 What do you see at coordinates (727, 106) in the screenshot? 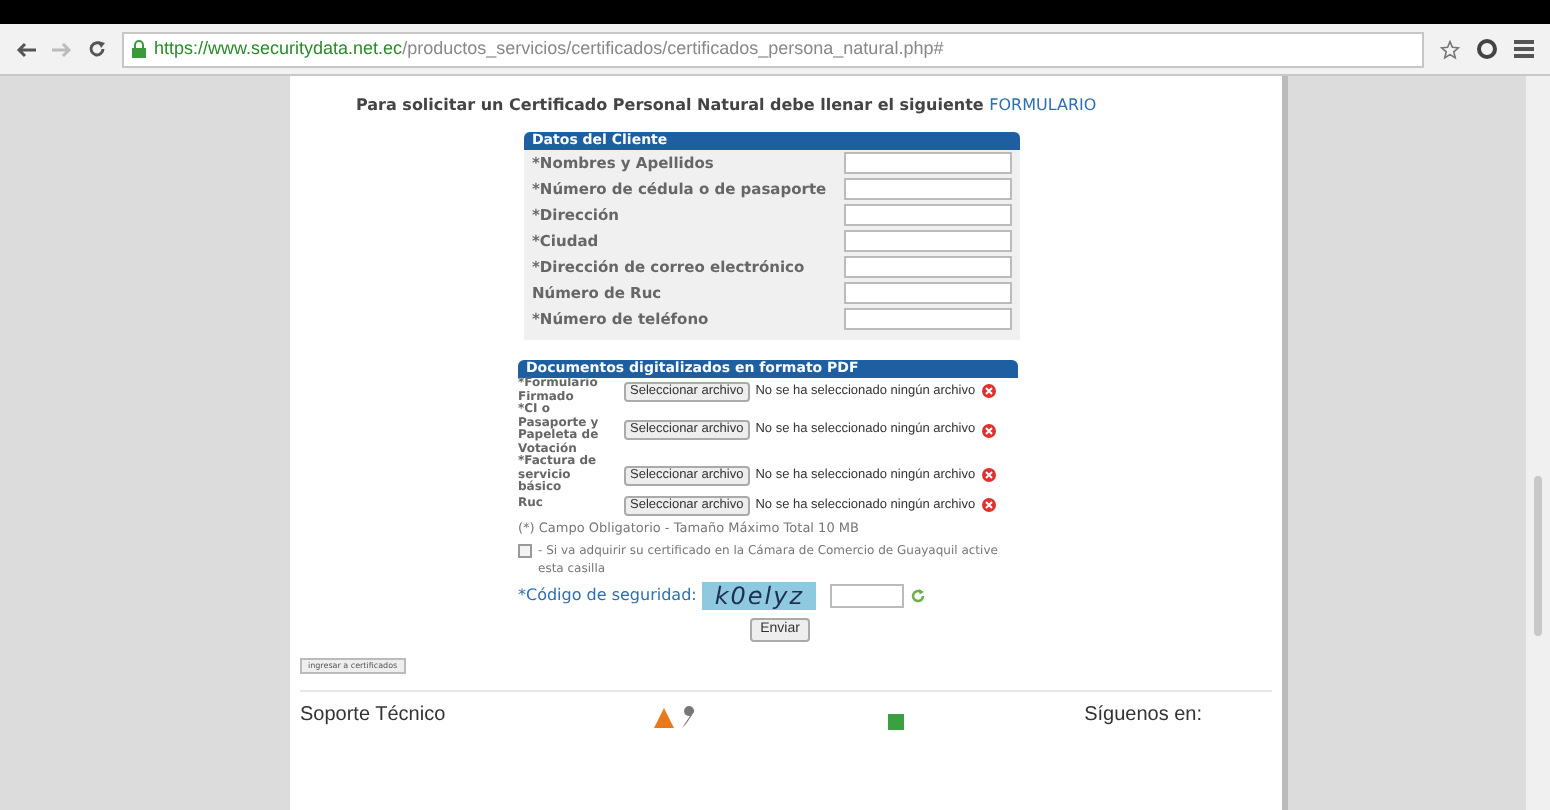
I see `intro-text: Para solicitar un Certificado Personal Natural debe llenar el siguiente FORMULARIO` at bounding box center [727, 106].